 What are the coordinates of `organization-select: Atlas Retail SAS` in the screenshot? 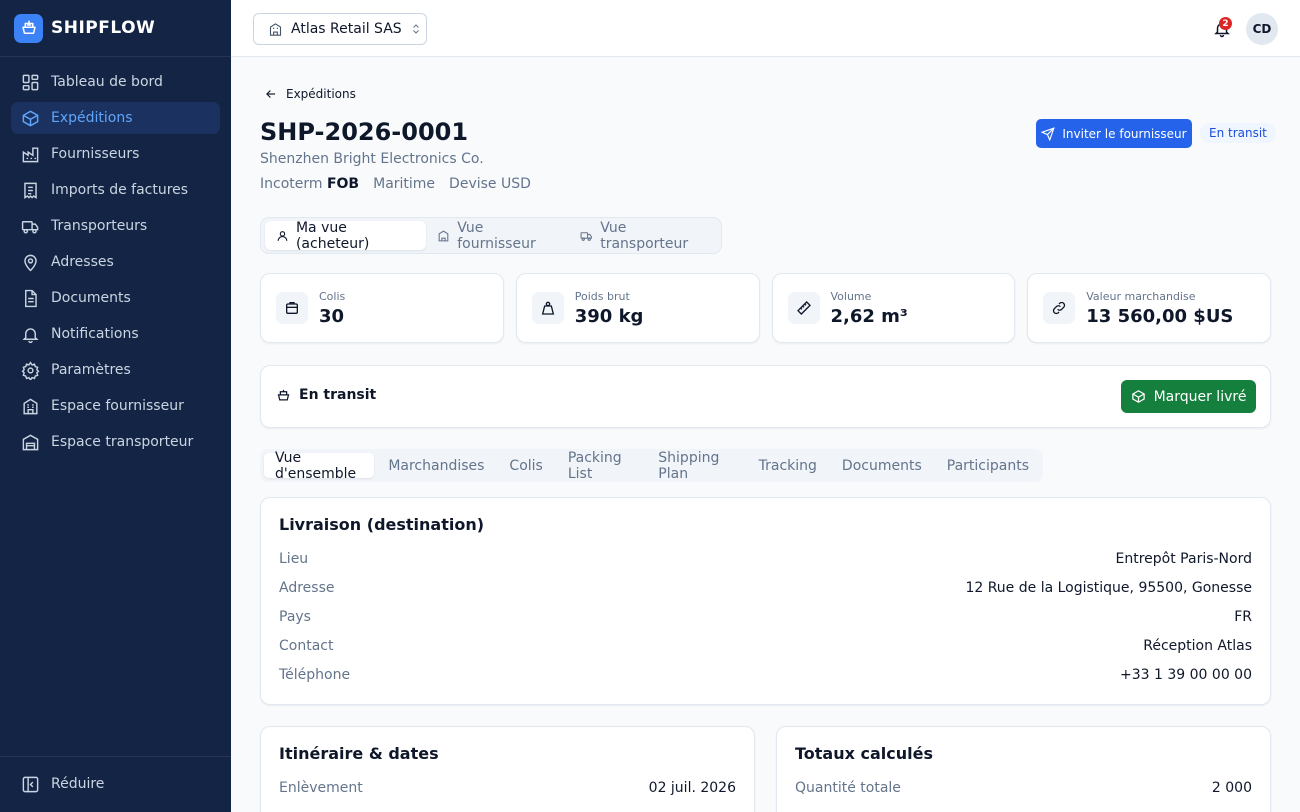 It's located at (340, 29).